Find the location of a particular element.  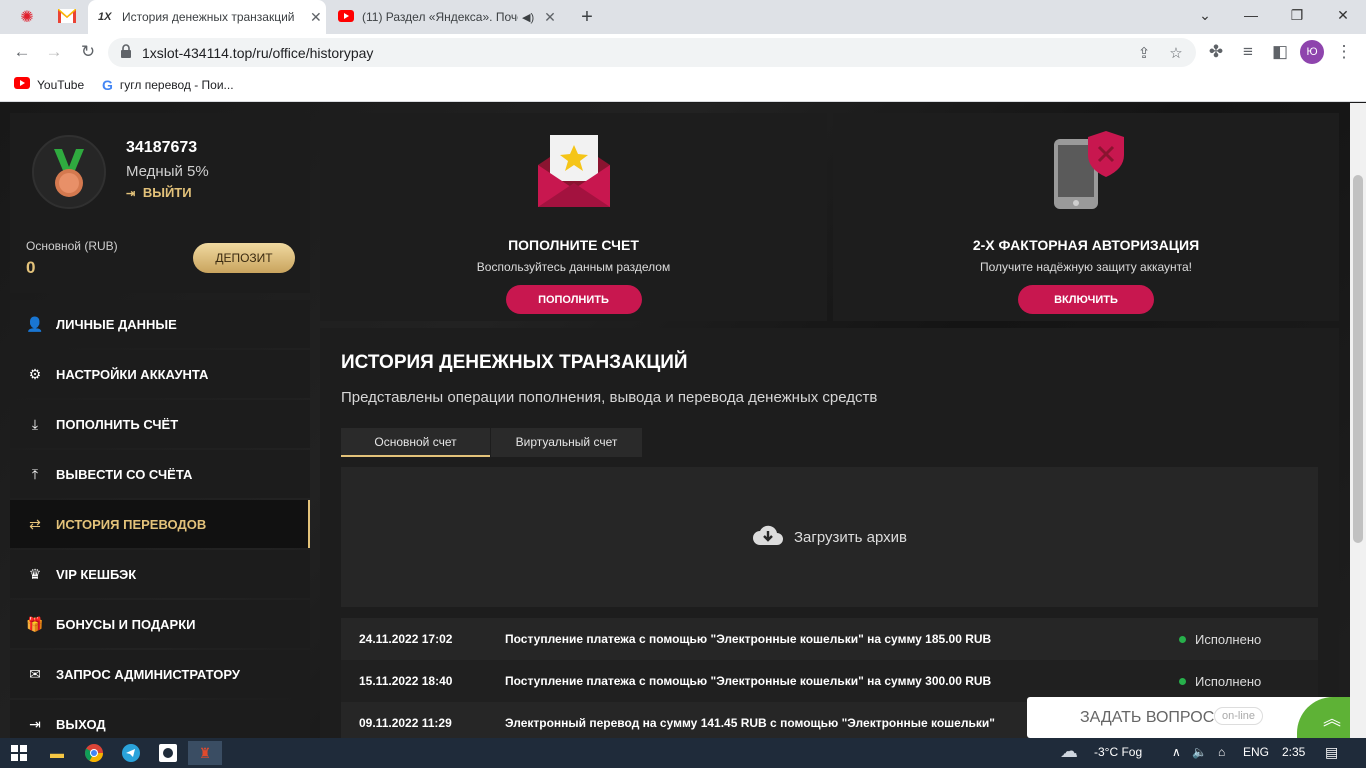

tab-gmail is located at coordinates (67, 17).